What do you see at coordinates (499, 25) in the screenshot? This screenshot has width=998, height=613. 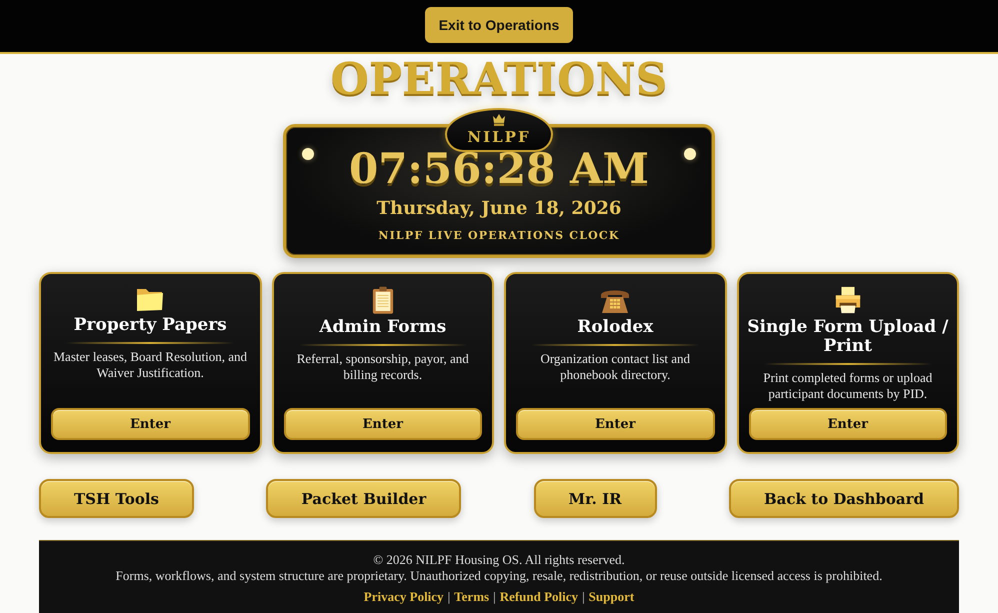 I see `exit-button: Exit to Operations` at bounding box center [499, 25].